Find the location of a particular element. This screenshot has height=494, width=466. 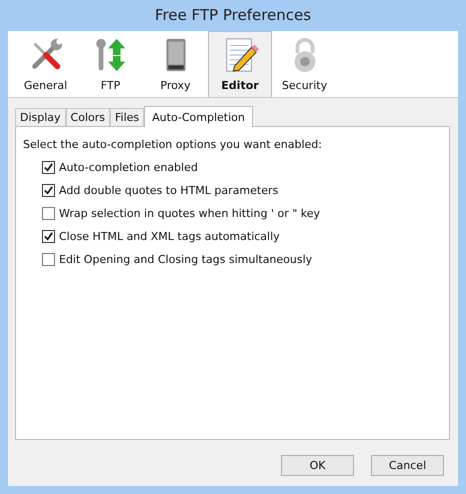

window-title: Free FTP Preferences is located at coordinates (233, 15).